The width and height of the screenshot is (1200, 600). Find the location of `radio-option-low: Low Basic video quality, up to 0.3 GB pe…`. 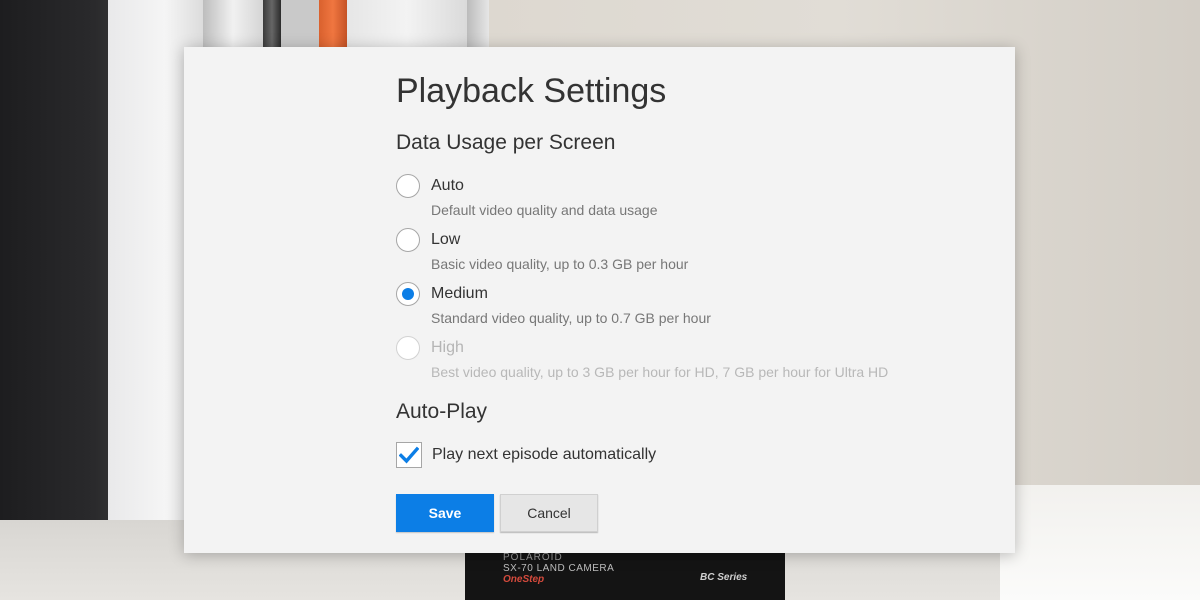

radio-option-low: Low Basic video quality, up to 0.3 GB pe… is located at coordinates (686, 252).